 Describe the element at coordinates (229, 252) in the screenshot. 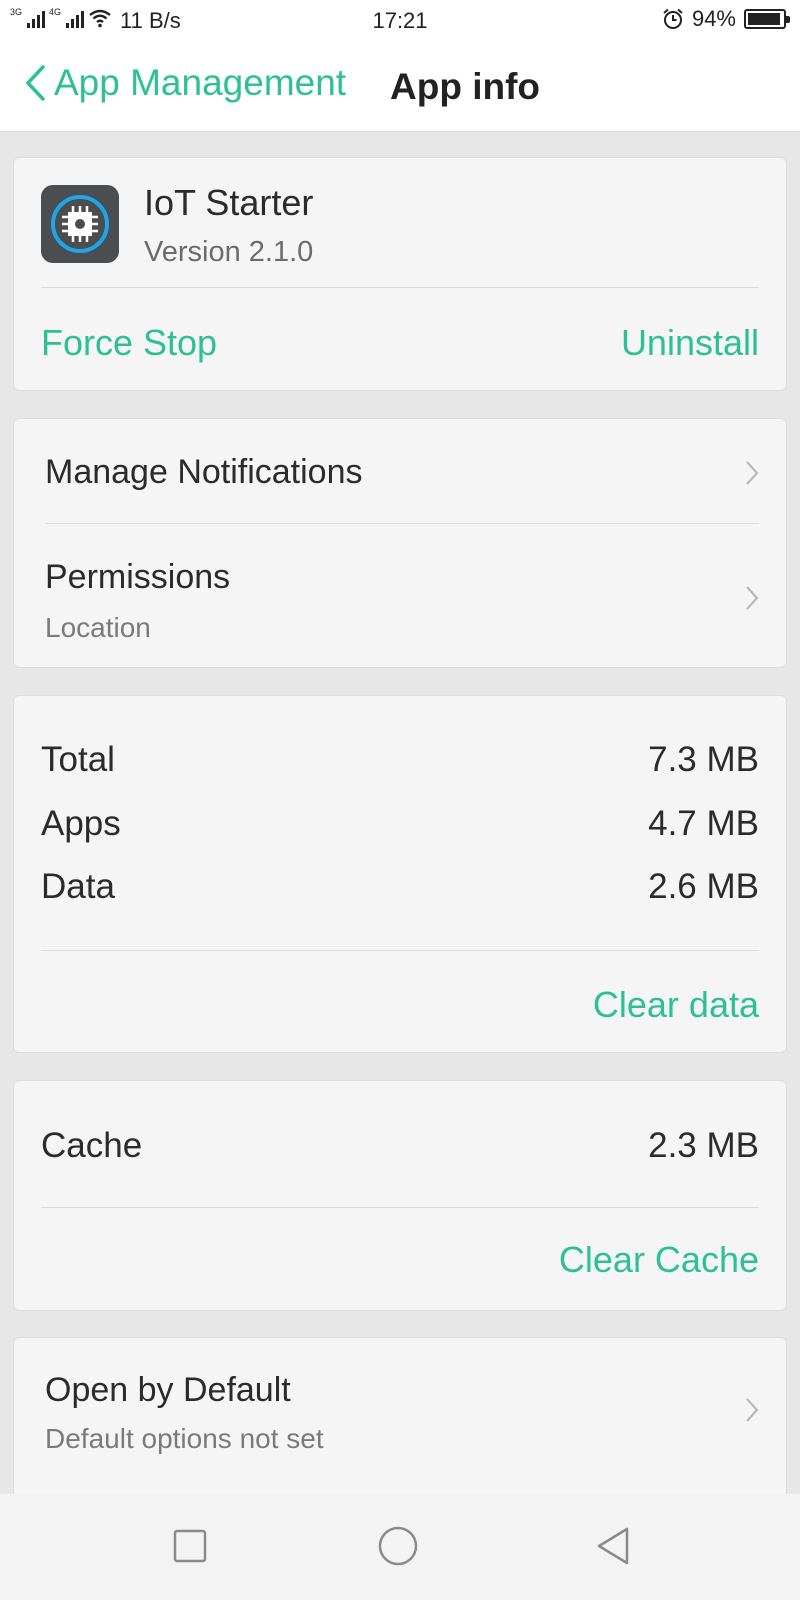

I see `app-version: Version 2.1.0` at that location.